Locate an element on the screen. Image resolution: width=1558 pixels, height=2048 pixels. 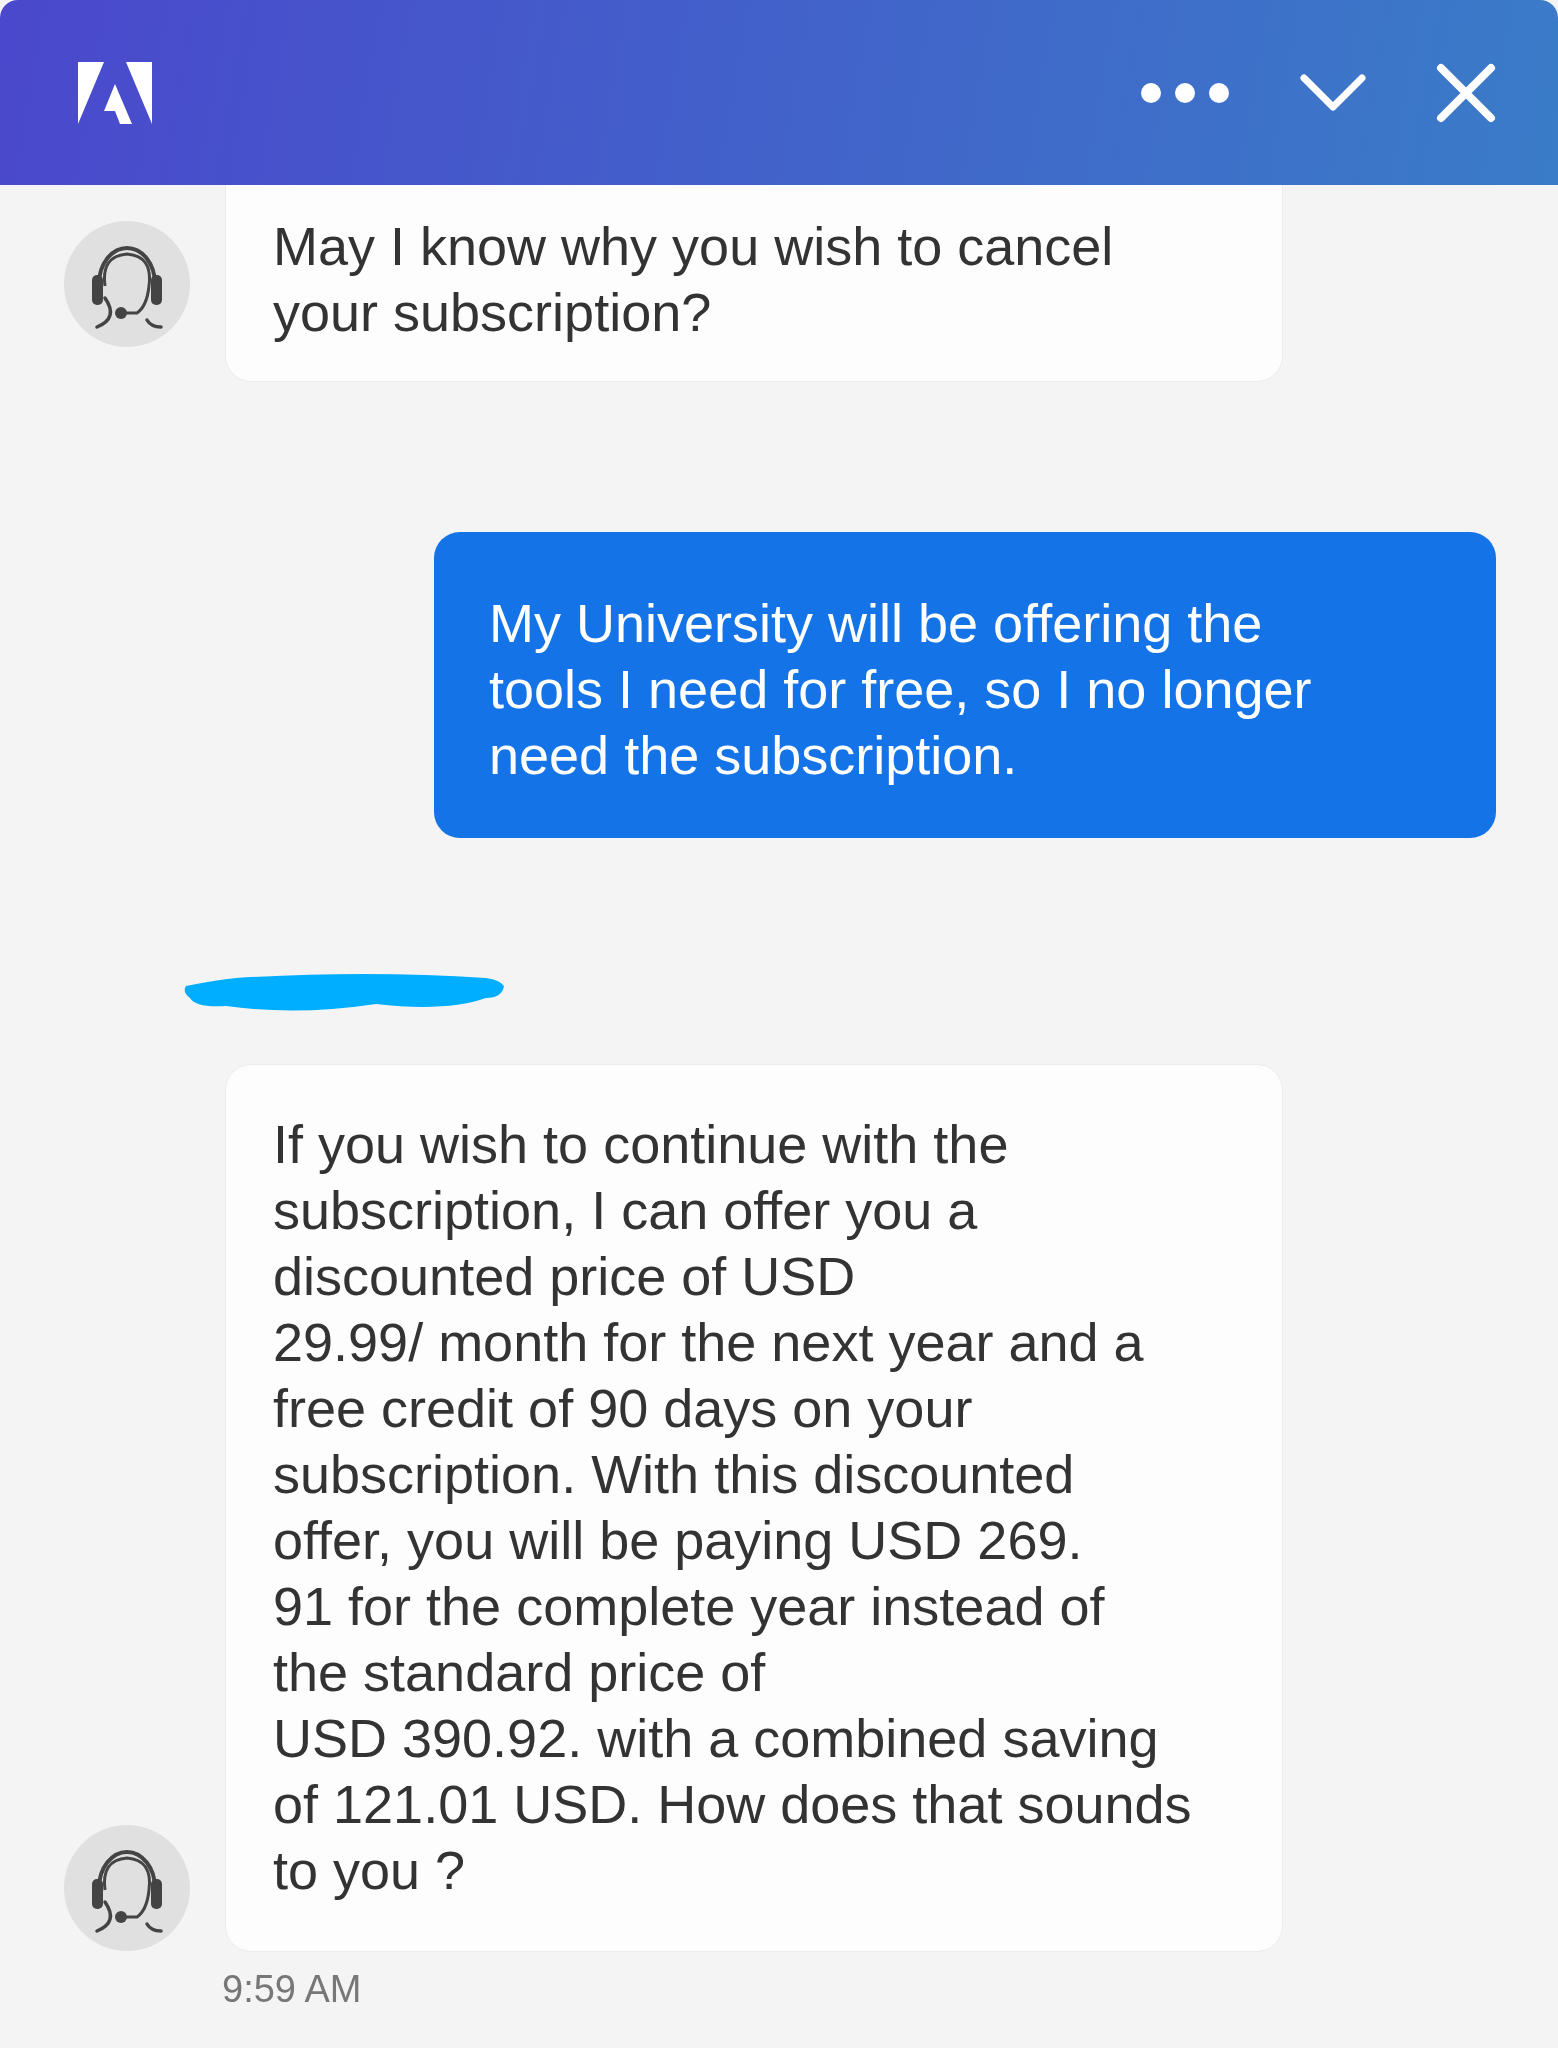
message-time: 9:59 AM is located at coordinates (292, 1989).